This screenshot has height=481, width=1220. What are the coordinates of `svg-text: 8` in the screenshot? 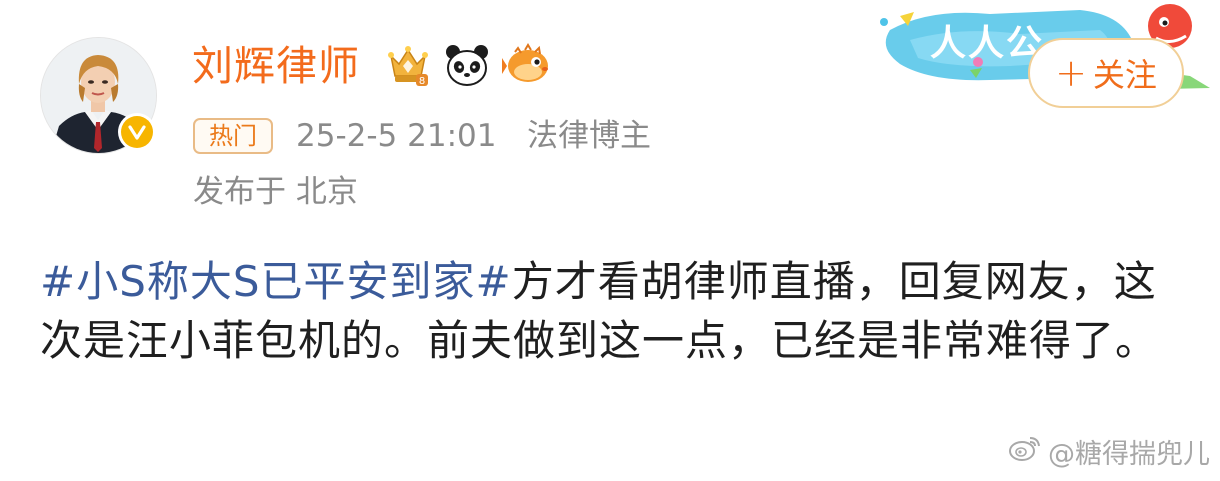 It's located at (422, 81).